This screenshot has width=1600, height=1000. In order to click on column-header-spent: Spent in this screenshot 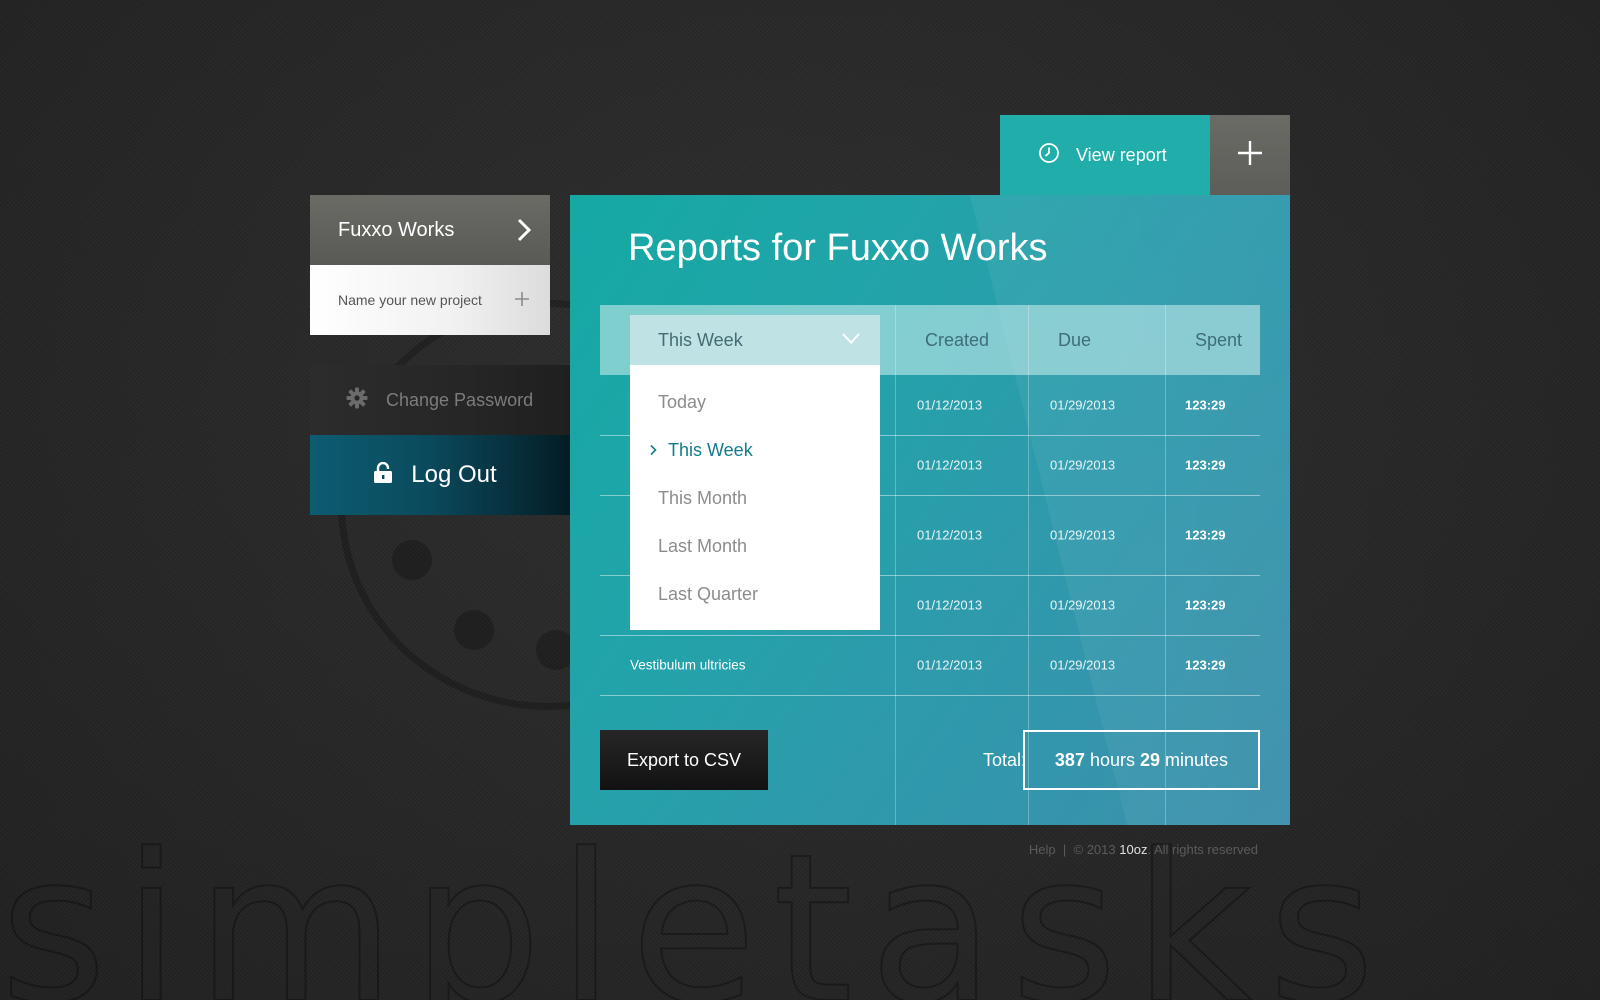, I will do `click(1218, 340)`.